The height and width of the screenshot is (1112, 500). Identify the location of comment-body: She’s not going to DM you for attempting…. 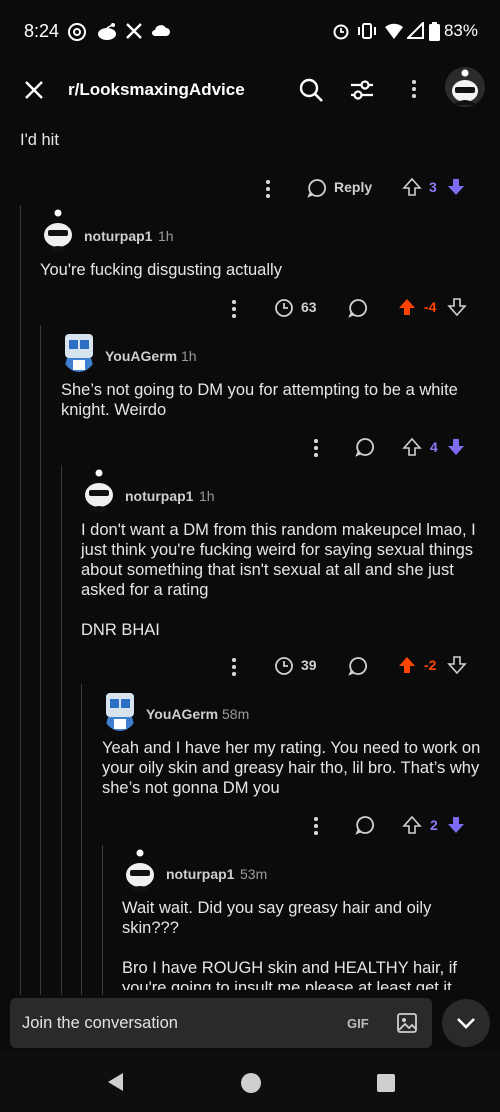
(262, 400).